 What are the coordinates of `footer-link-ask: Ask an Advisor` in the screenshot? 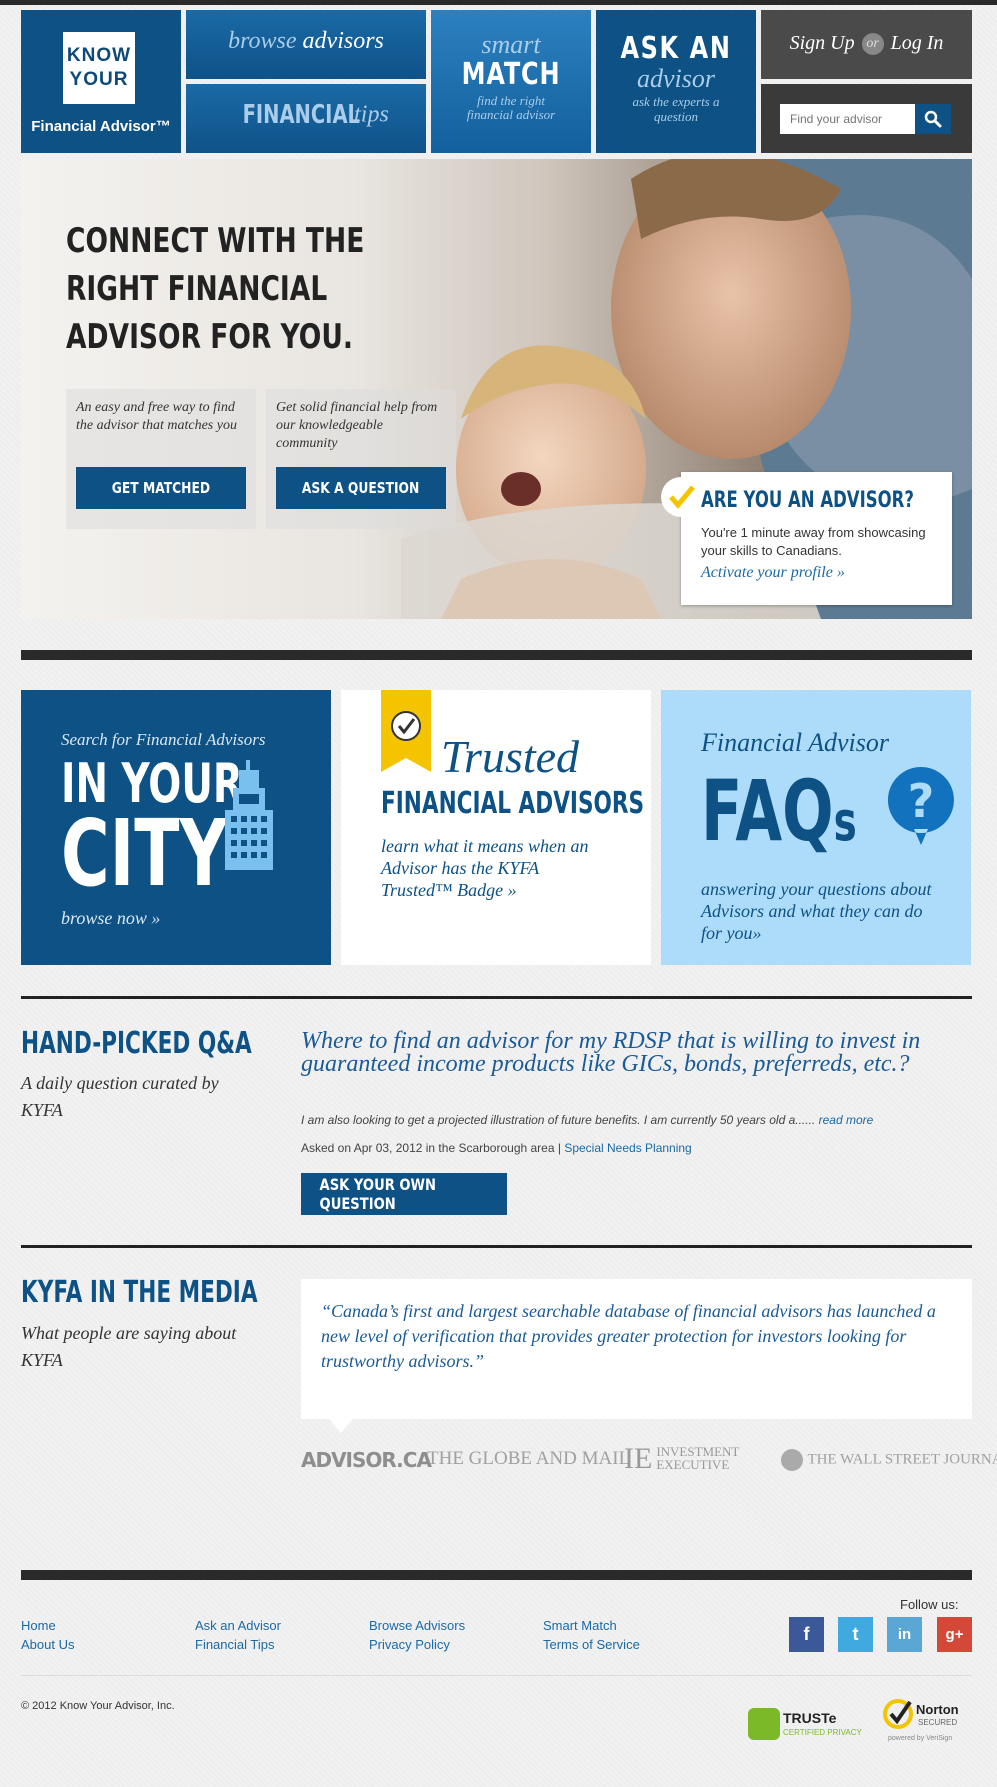 It's located at (238, 1625).